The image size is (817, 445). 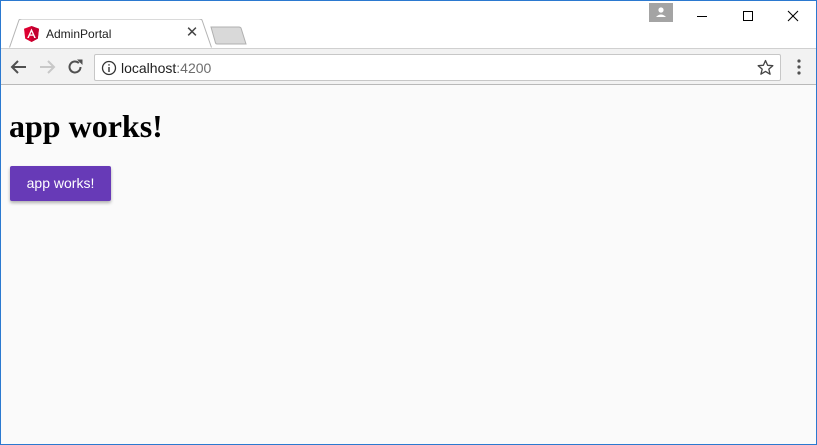 What do you see at coordinates (19, 67) in the screenshot?
I see `back-arrow-icon` at bounding box center [19, 67].